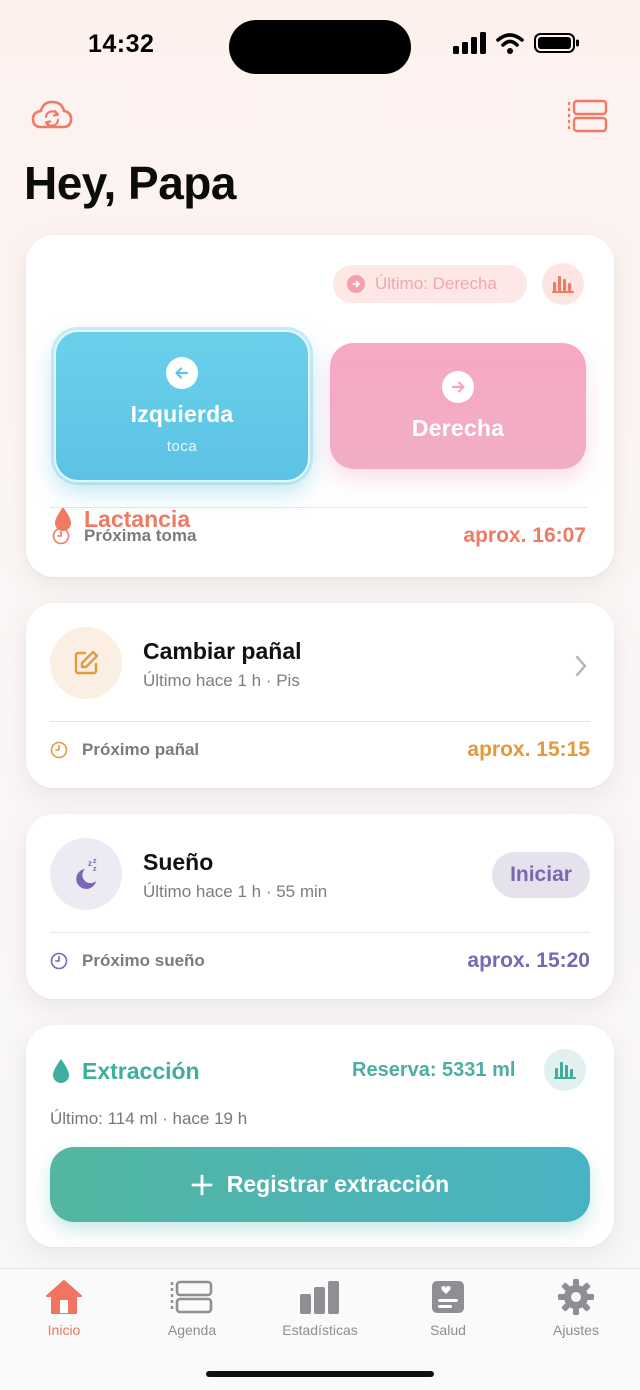 The height and width of the screenshot is (1390, 640). Describe the element at coordinates (320, 1330) in the screenshot. I see `tab-label: Estadísticas` at that location.